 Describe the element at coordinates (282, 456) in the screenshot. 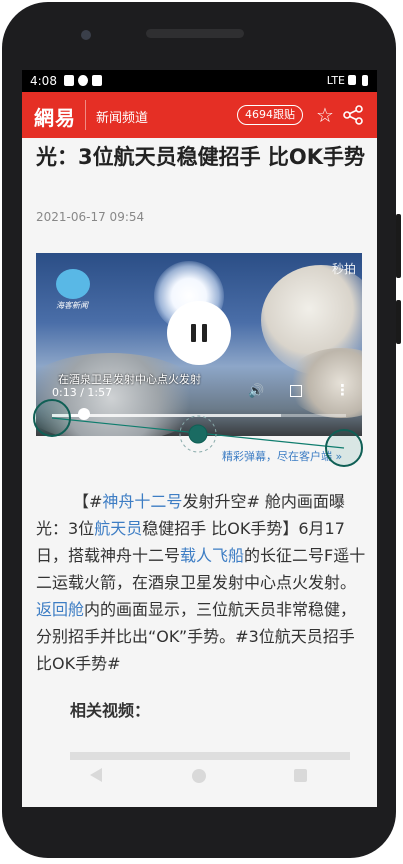

I see `barrage-open-in-app-link: 精彩弹幕，尽在客户端 »` at that location.